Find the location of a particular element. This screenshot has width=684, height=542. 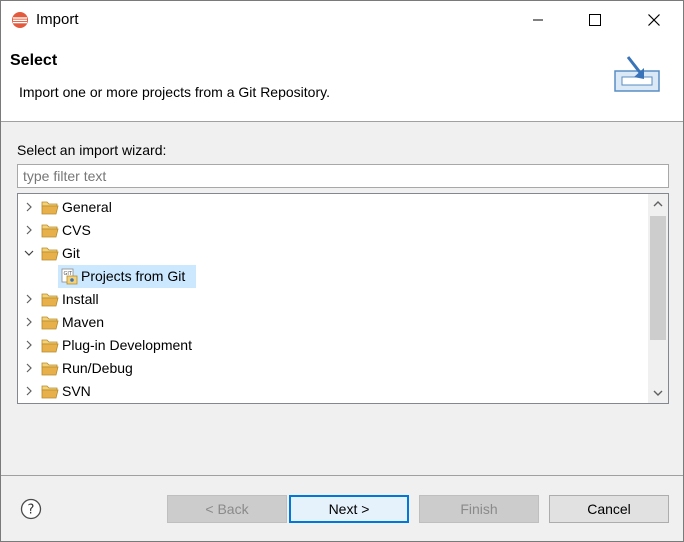

git-repository-icon: GIT is located at coordinates (69, 276).